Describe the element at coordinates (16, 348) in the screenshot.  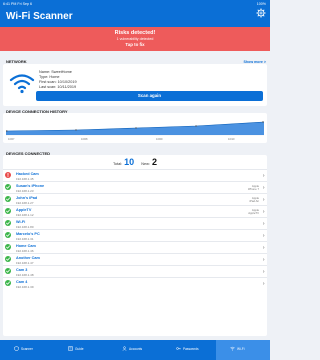
I see `shield-icon` at that location.